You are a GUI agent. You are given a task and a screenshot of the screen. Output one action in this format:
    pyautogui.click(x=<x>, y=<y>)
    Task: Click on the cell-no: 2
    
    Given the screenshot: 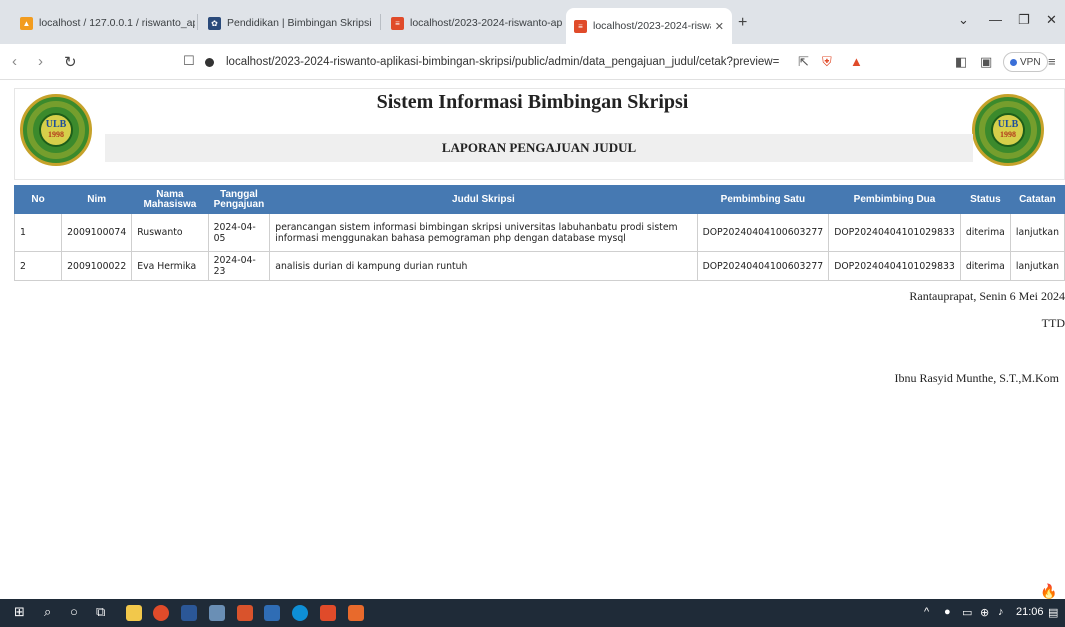 What is the action you would take?
    pyautogui.click(x=38, y=266)
    